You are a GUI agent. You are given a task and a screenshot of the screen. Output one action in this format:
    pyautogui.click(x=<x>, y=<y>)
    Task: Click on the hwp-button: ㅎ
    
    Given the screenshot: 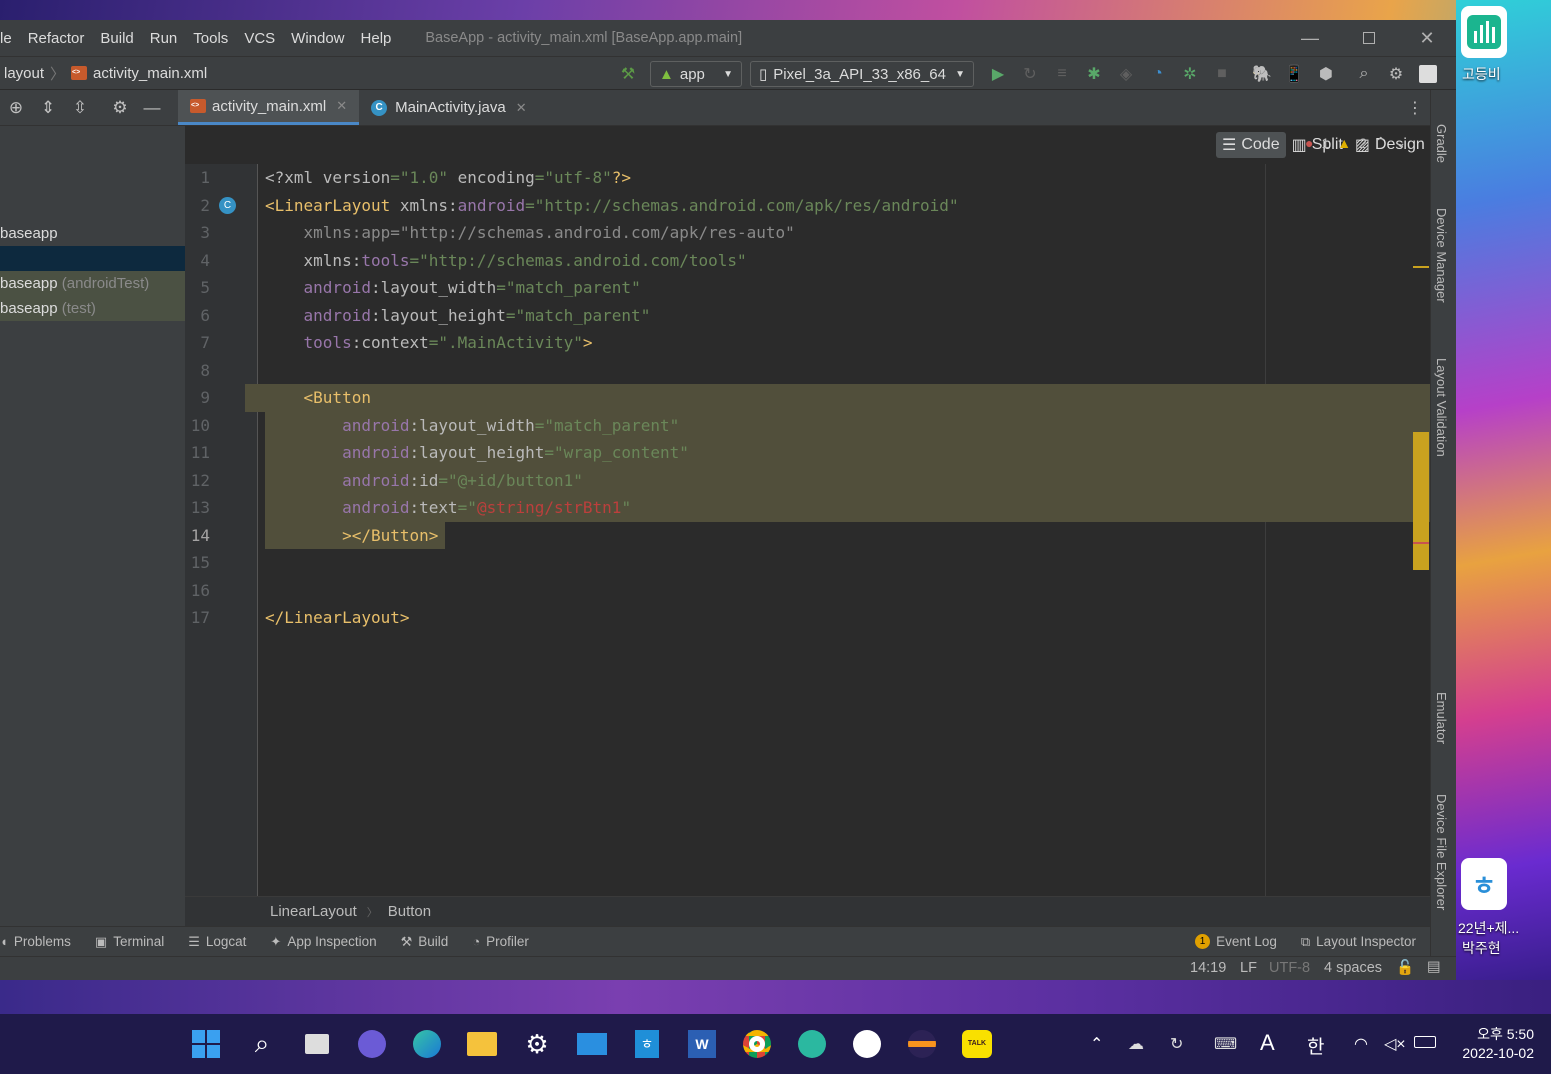 What is the action you would take?
    pyautogui.click(x=647, y=1044)
    